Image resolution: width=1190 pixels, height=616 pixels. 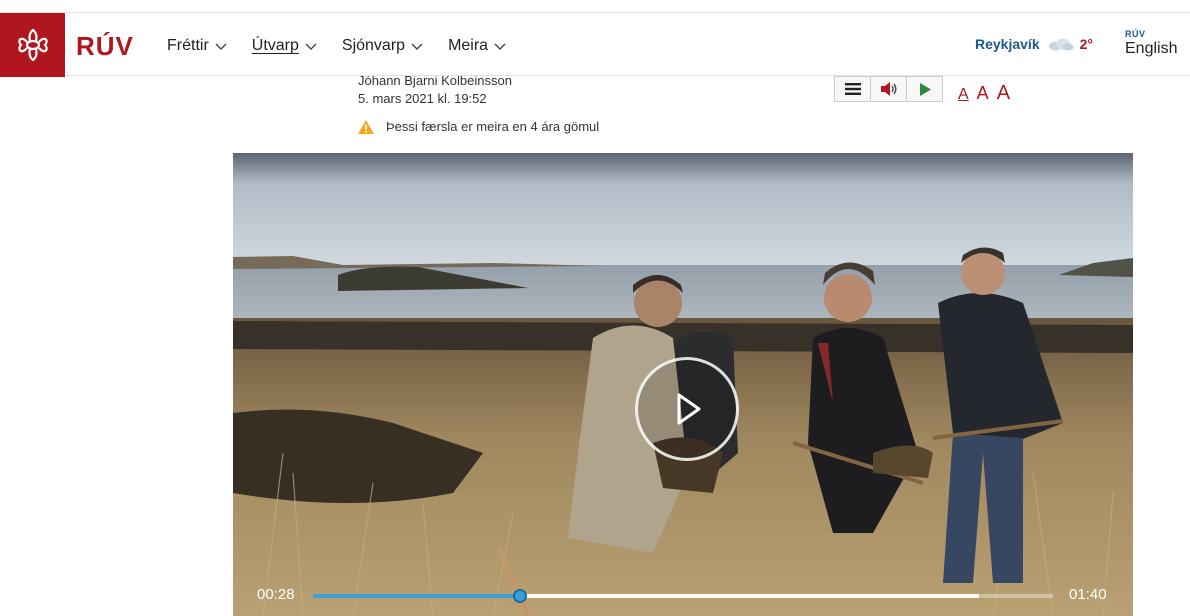 I want to click on article-tools, so click(x=888, y=89).